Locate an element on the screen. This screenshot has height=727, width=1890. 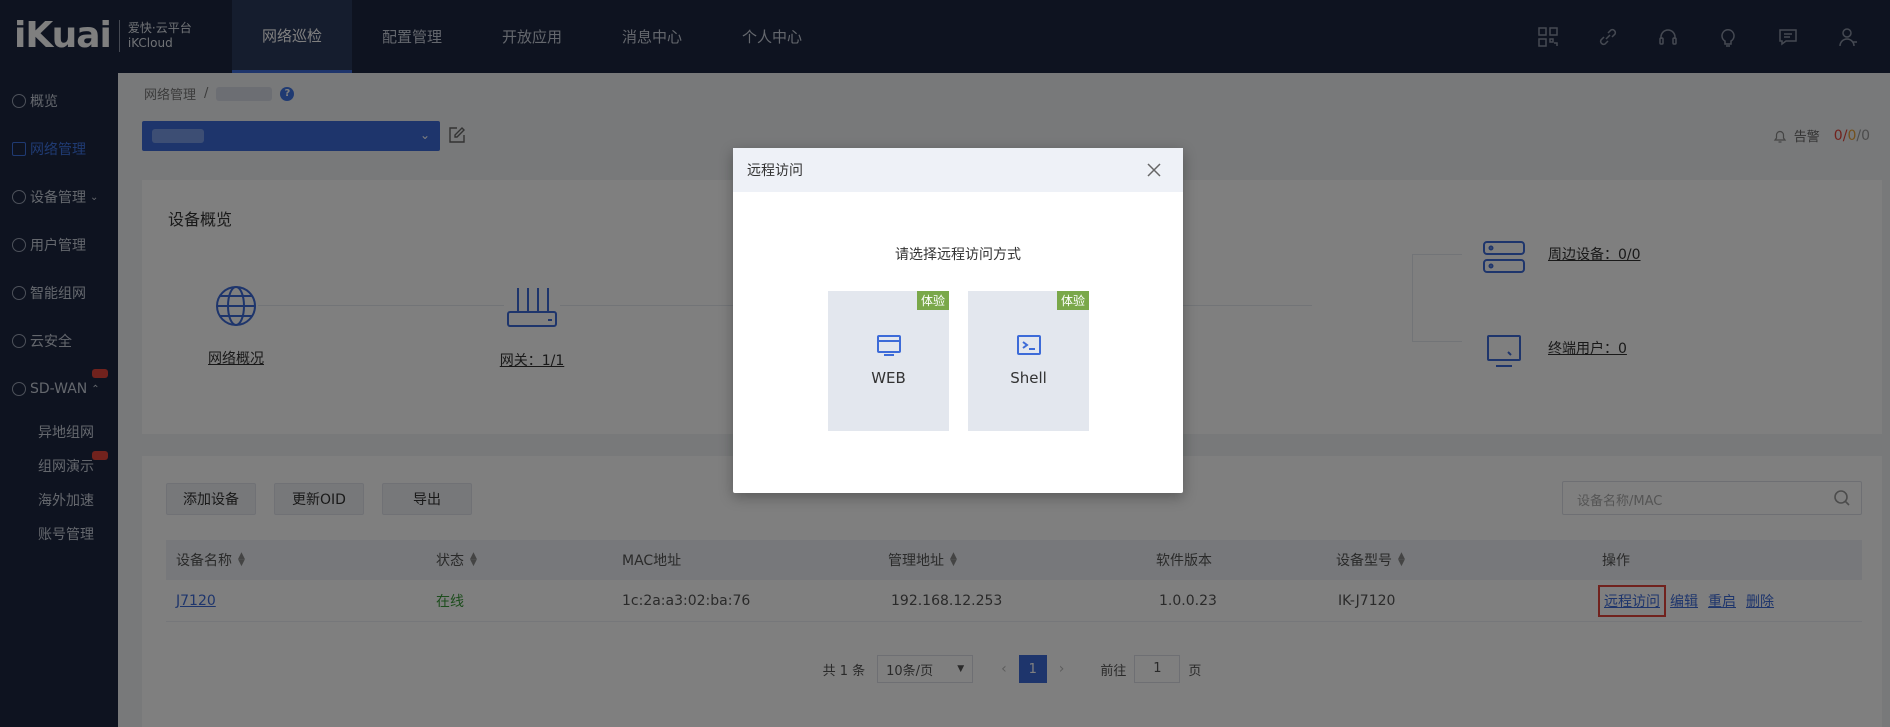
remote-access-dialog: 远程访问 请选择远程访问方式 体验 WEB 体验 Shell is located at coordinates (958, 320).